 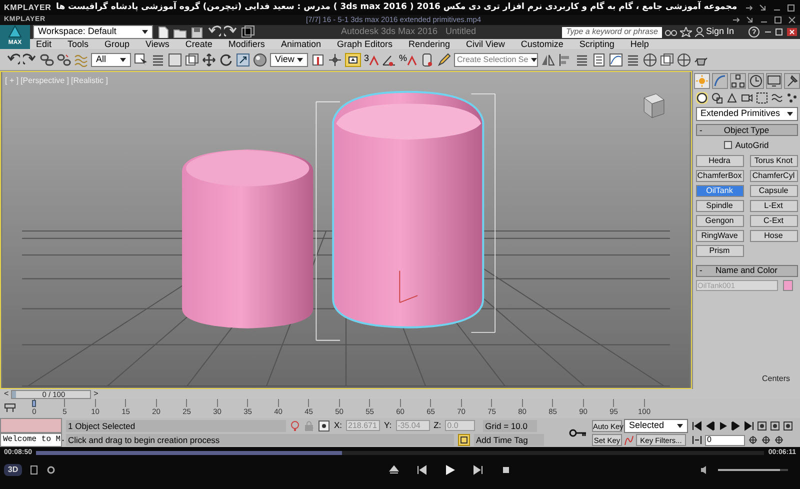 What do you see at coordinates (725, 440) in the screenshot?
I see `frame-field: 0` at bounding box center [725, 440].